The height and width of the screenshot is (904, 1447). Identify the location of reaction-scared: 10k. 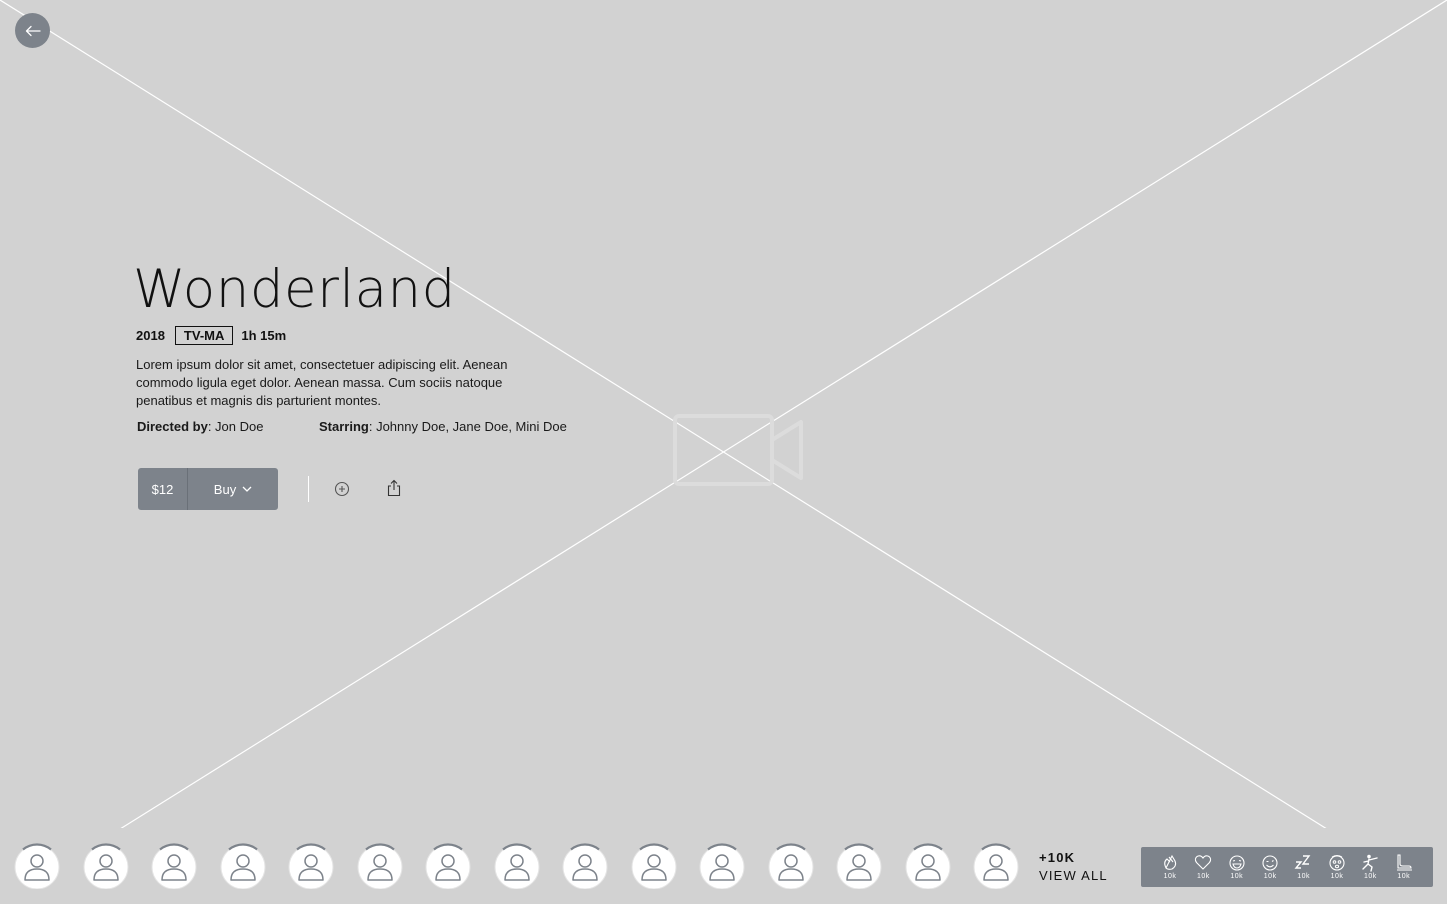
(1337, 869).